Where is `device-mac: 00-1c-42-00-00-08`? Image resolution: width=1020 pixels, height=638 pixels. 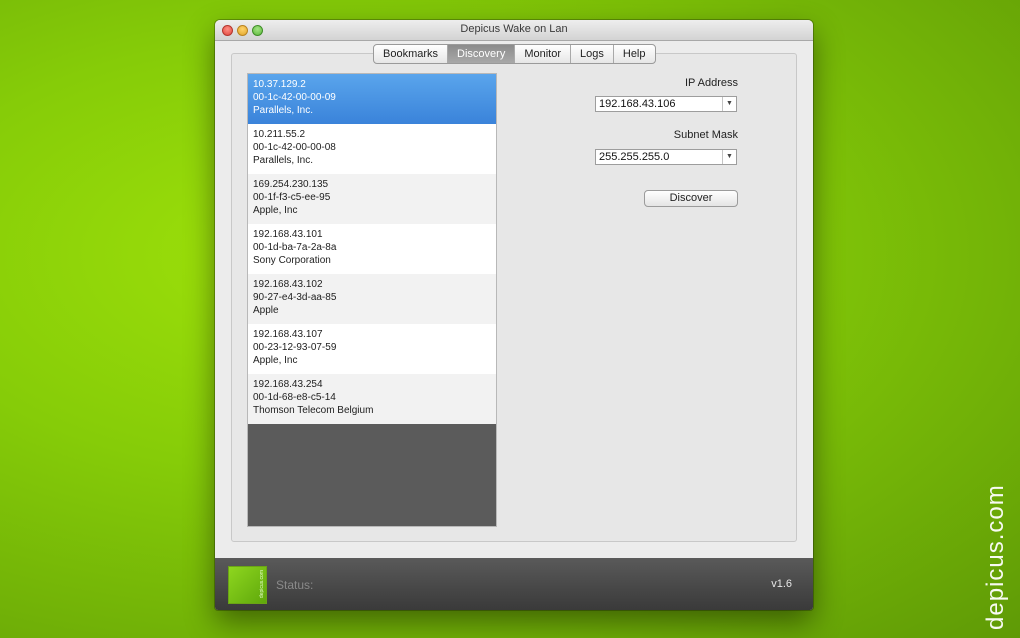
device-mac: 00-1c-42-00-00-08 is located at coordinates (294, 147).